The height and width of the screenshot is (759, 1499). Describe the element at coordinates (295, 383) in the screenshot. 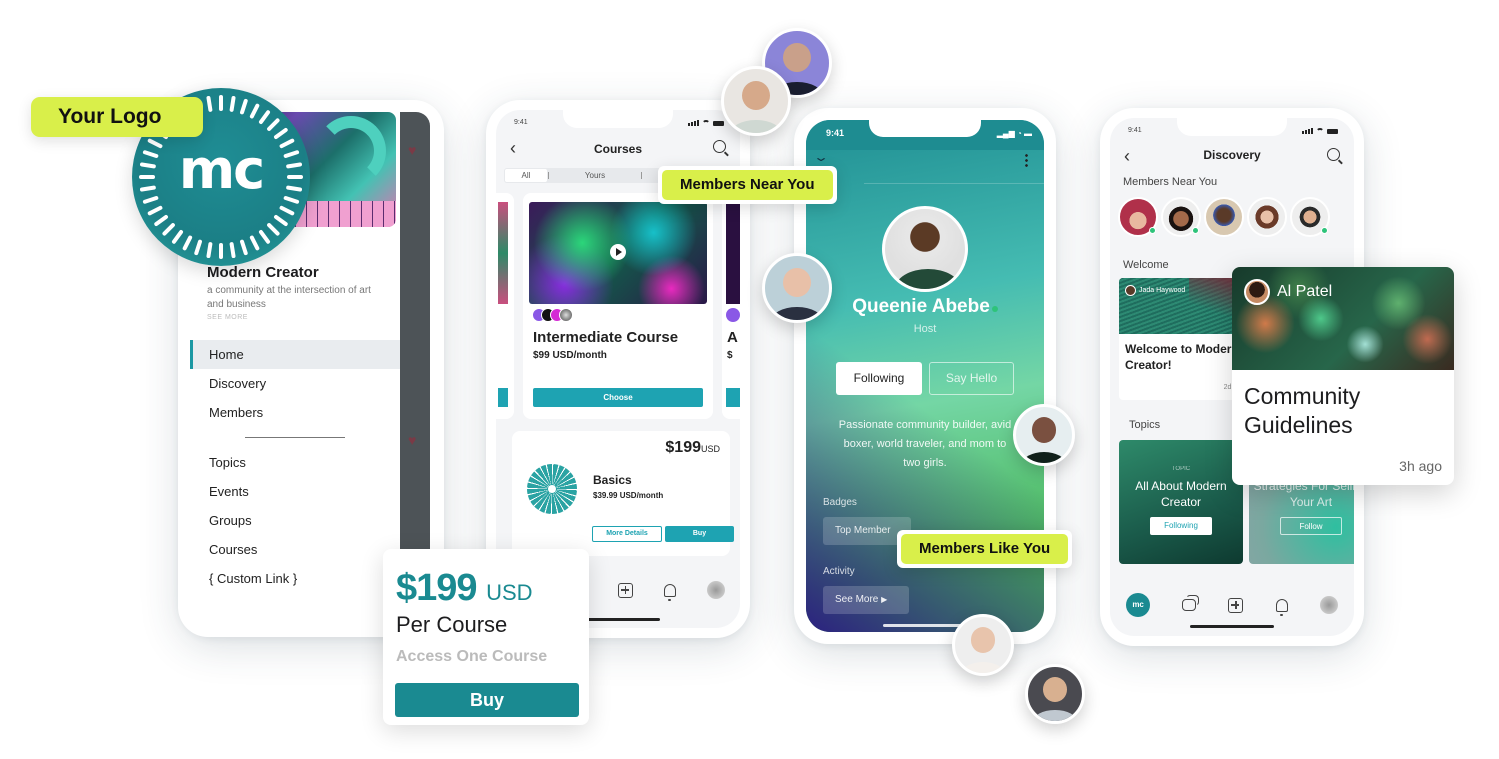

I see `nav-item-discovery: Discovery` at that location.